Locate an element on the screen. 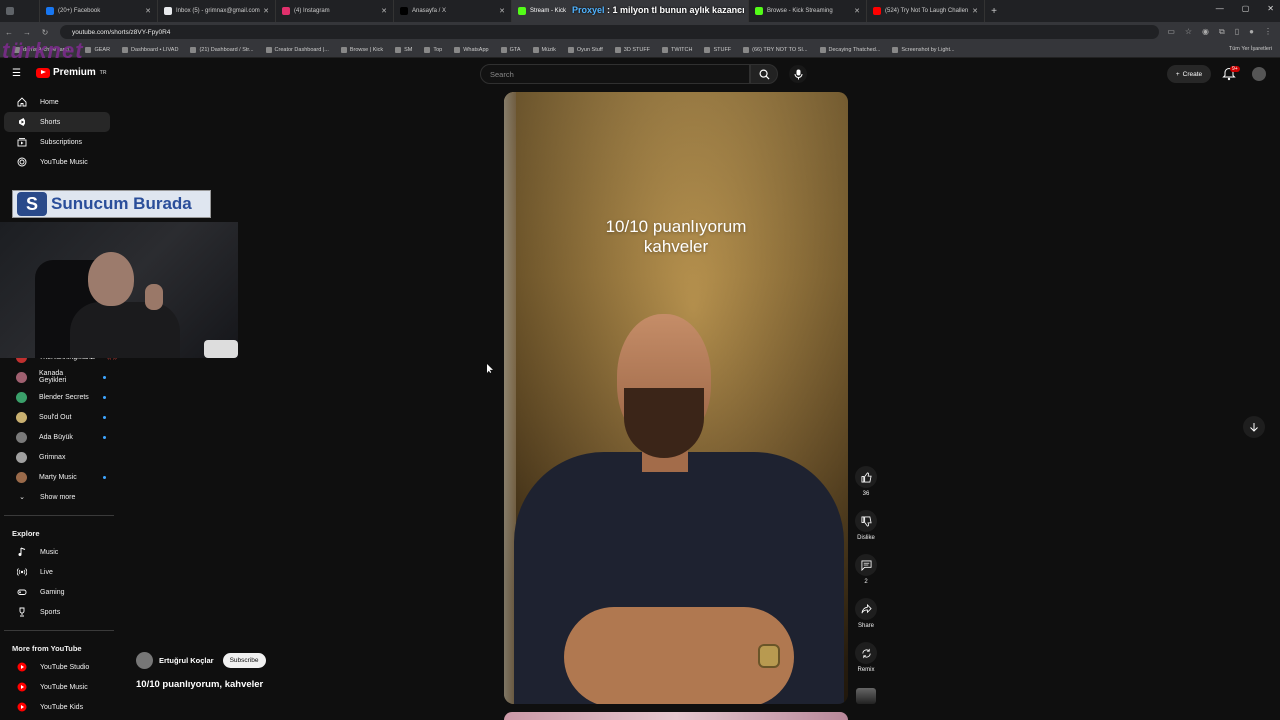 Image resolution: width=1280 pixels, height=720 pixels. extension-icon: ◉ is located at coordinates (1205, 32).